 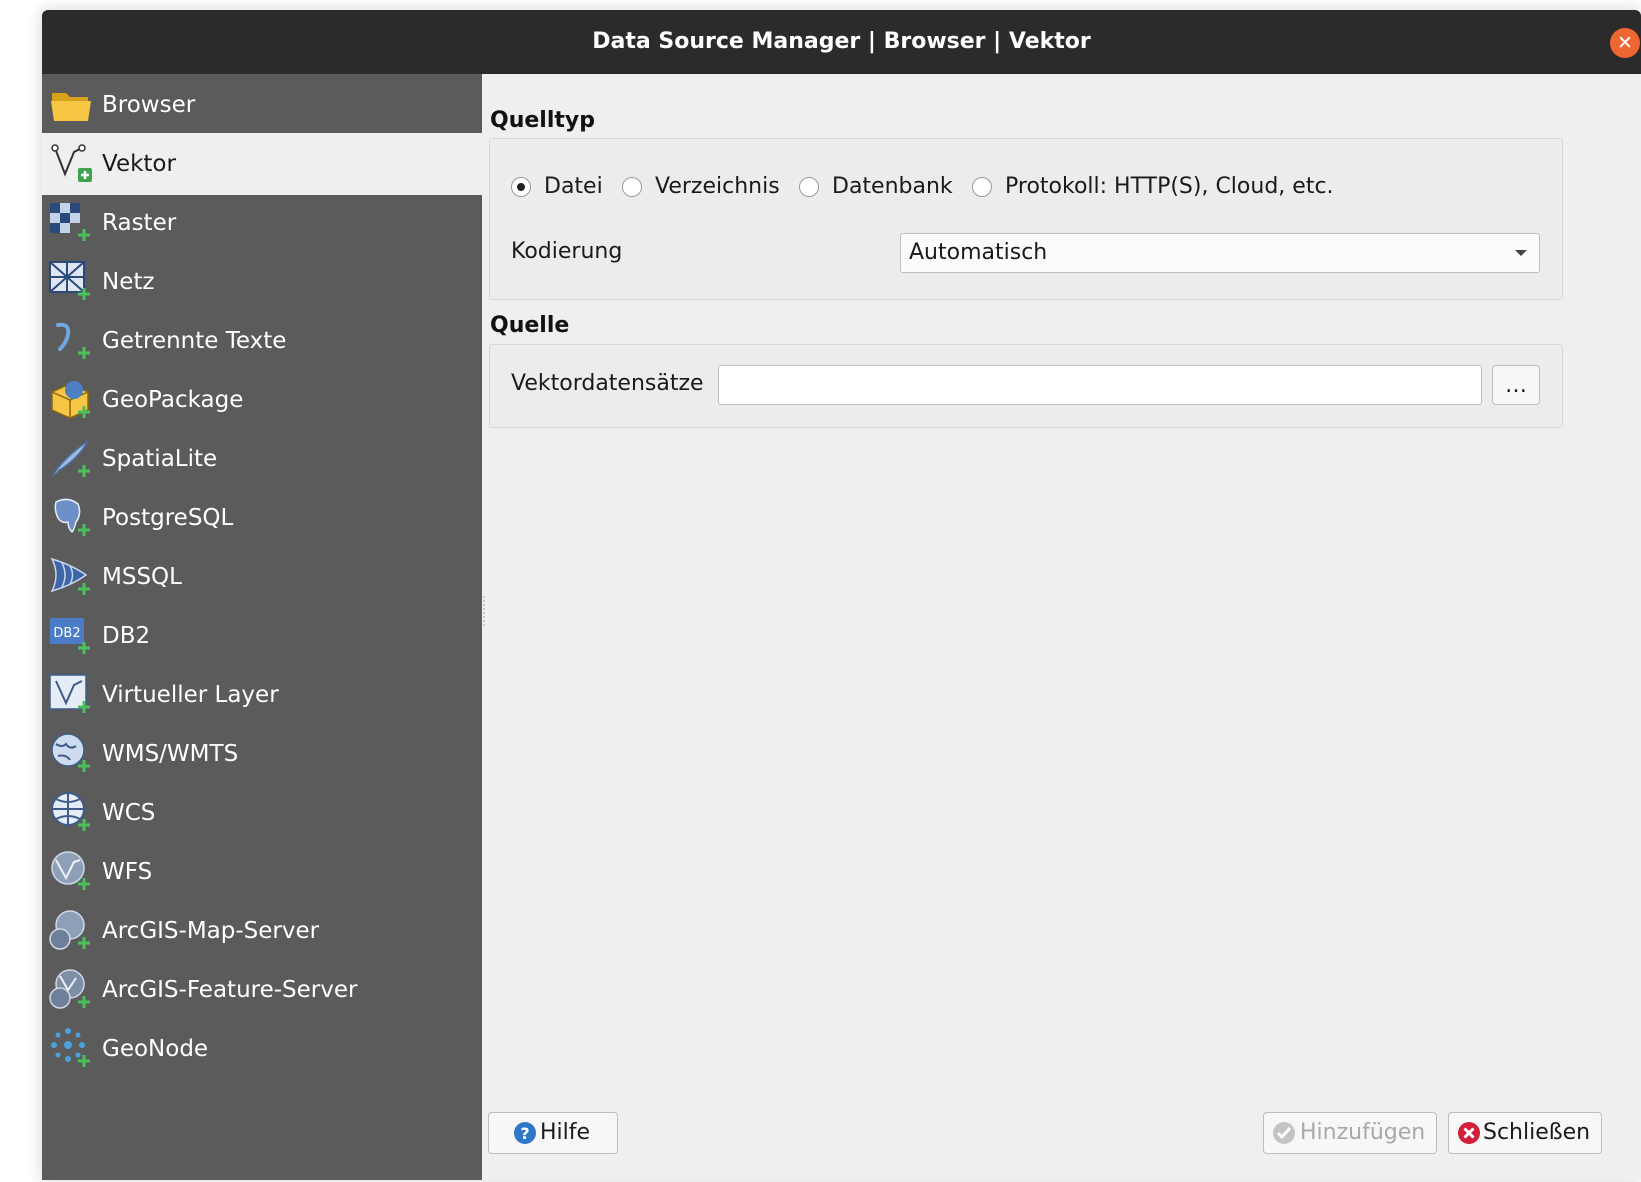 I want to click on sidebar-item-label: ArcGIS-Map-Server, so click(x=211, y=931).